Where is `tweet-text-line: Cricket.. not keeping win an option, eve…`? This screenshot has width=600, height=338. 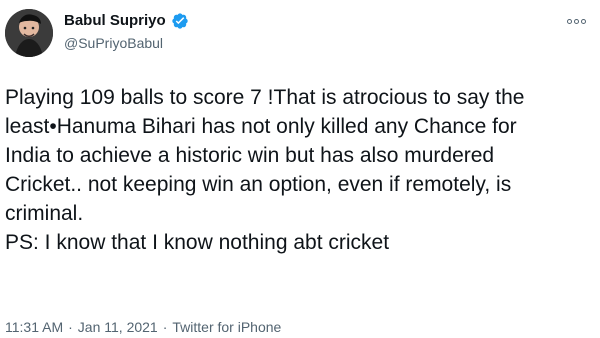
tweet-text-line: Cricket.. not keeping win an option, eve… is located at coordinates (258, 184).